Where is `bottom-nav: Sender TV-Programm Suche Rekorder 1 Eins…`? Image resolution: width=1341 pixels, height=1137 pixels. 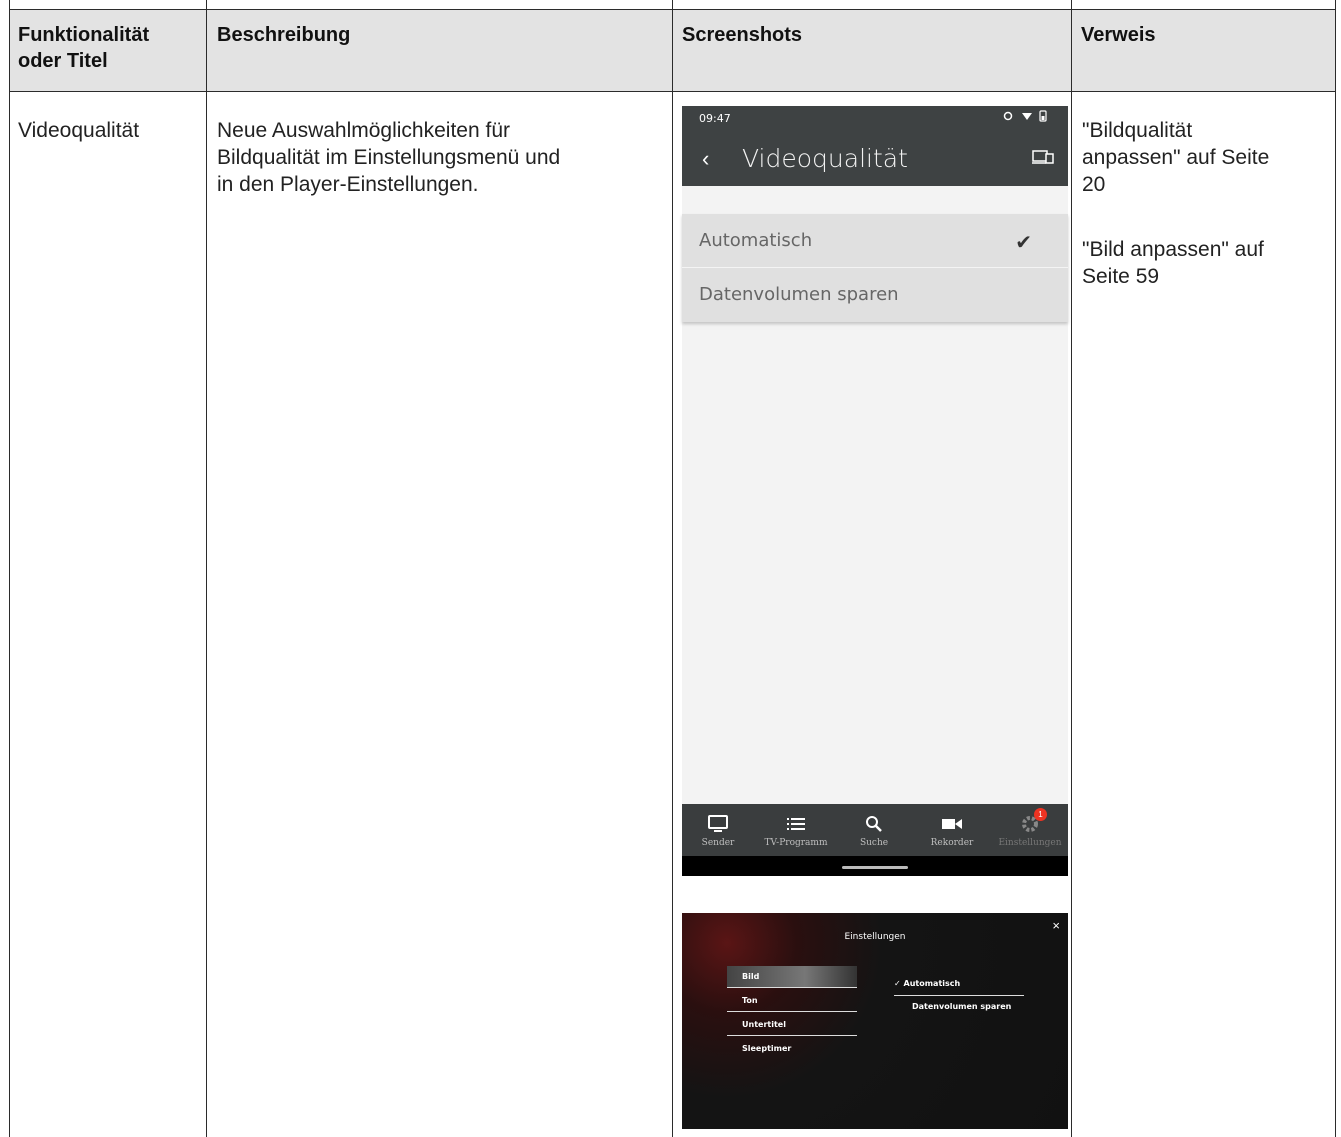 bottom-nav: Sender TV-Programm Suche Rekorder 1 Eins… is located at coordinates (875, 840).